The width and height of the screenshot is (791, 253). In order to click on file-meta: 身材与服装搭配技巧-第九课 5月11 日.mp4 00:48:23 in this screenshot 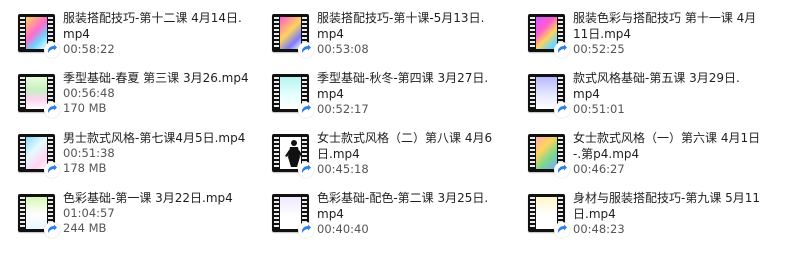, I will do `click(675, 213)`.